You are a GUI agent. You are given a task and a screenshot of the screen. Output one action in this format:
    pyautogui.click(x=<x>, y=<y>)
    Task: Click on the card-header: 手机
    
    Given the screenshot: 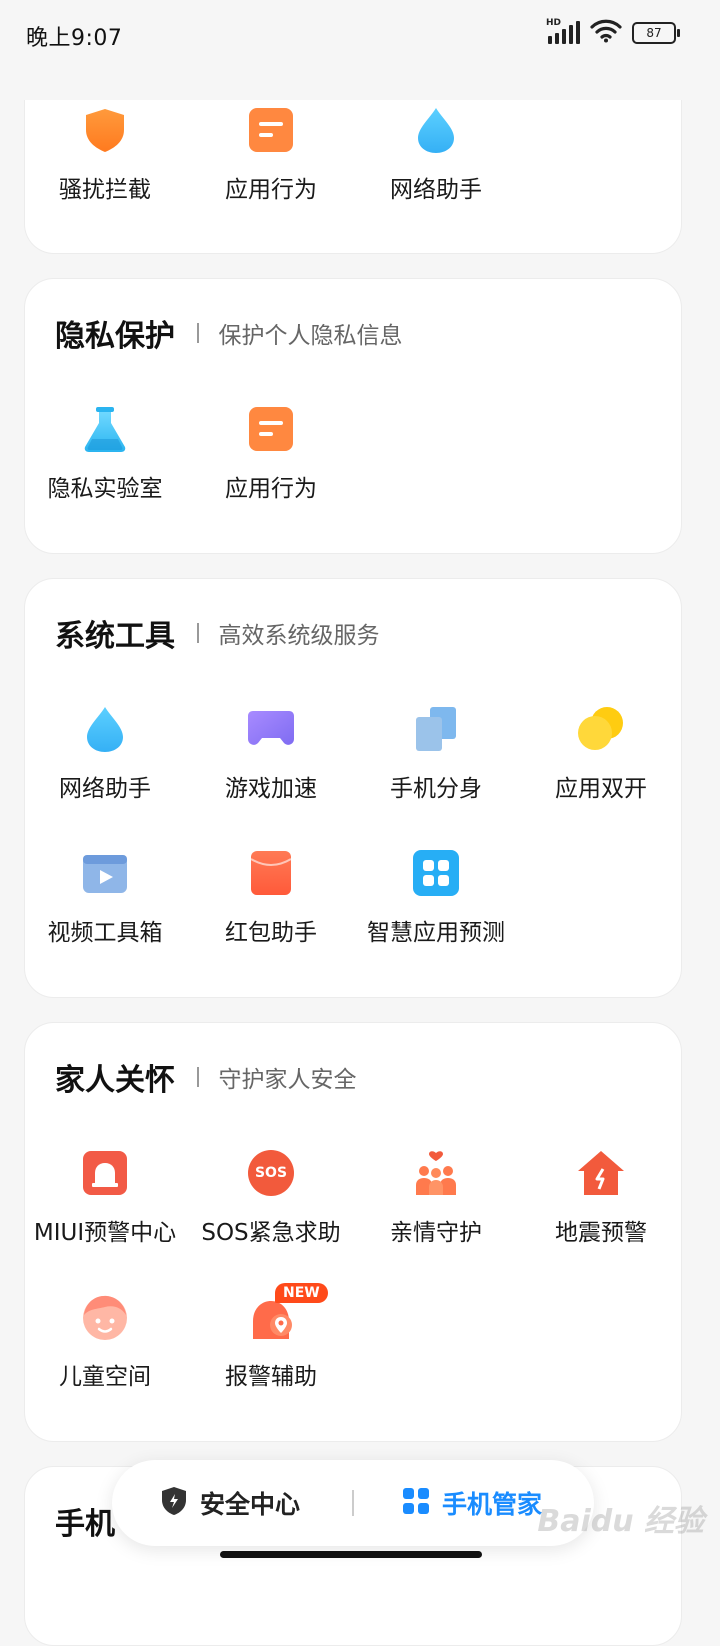 What is the action you would take?
    pyautogui.click(x=85, y=1521)
    